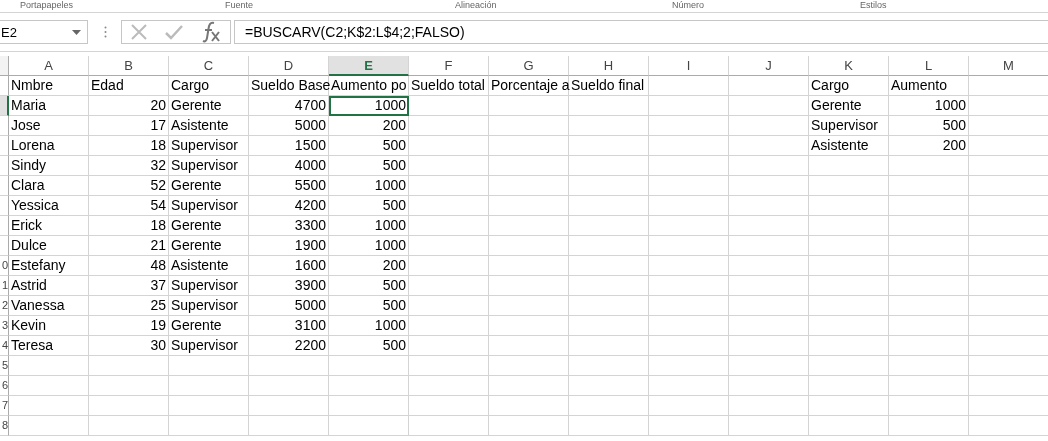 Image resolution: width=1048 pixels, height=441 pixels. What do you see at coordinates (49, 186) in the screenshot?
I see `table-cell: Clara` at bounding box center [49, 186].